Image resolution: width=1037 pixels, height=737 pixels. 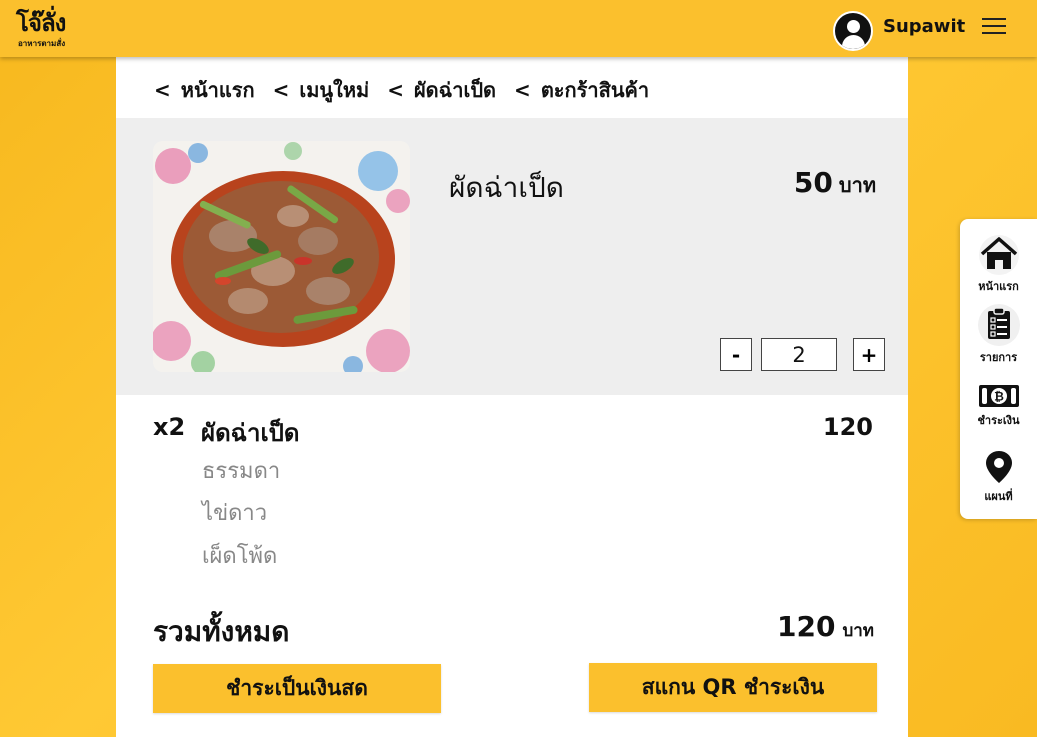 I want to click on nav-item-map: แผนที่, so click(x=998, y=477).